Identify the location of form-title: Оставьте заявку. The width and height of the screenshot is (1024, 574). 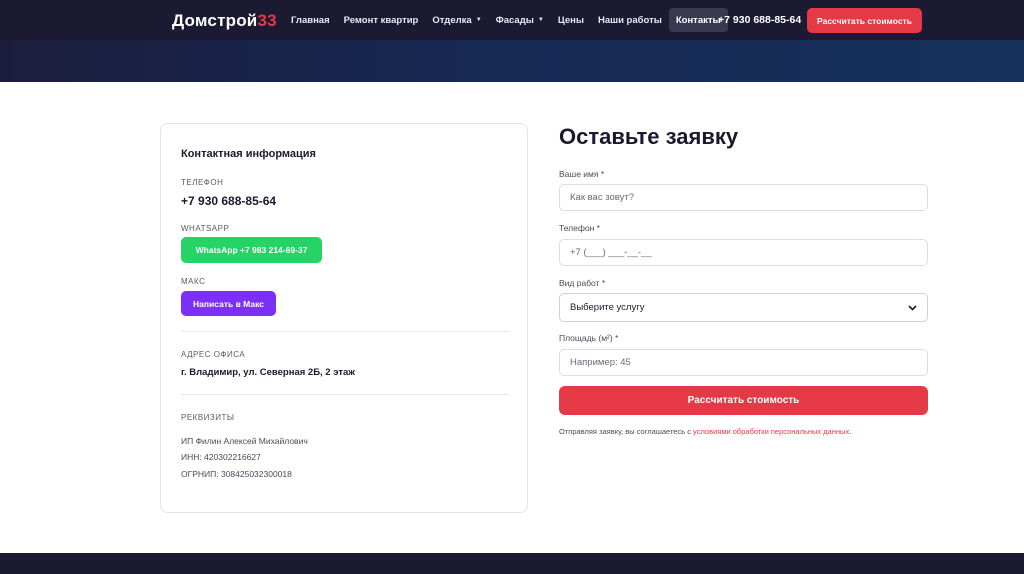
(649, 136).